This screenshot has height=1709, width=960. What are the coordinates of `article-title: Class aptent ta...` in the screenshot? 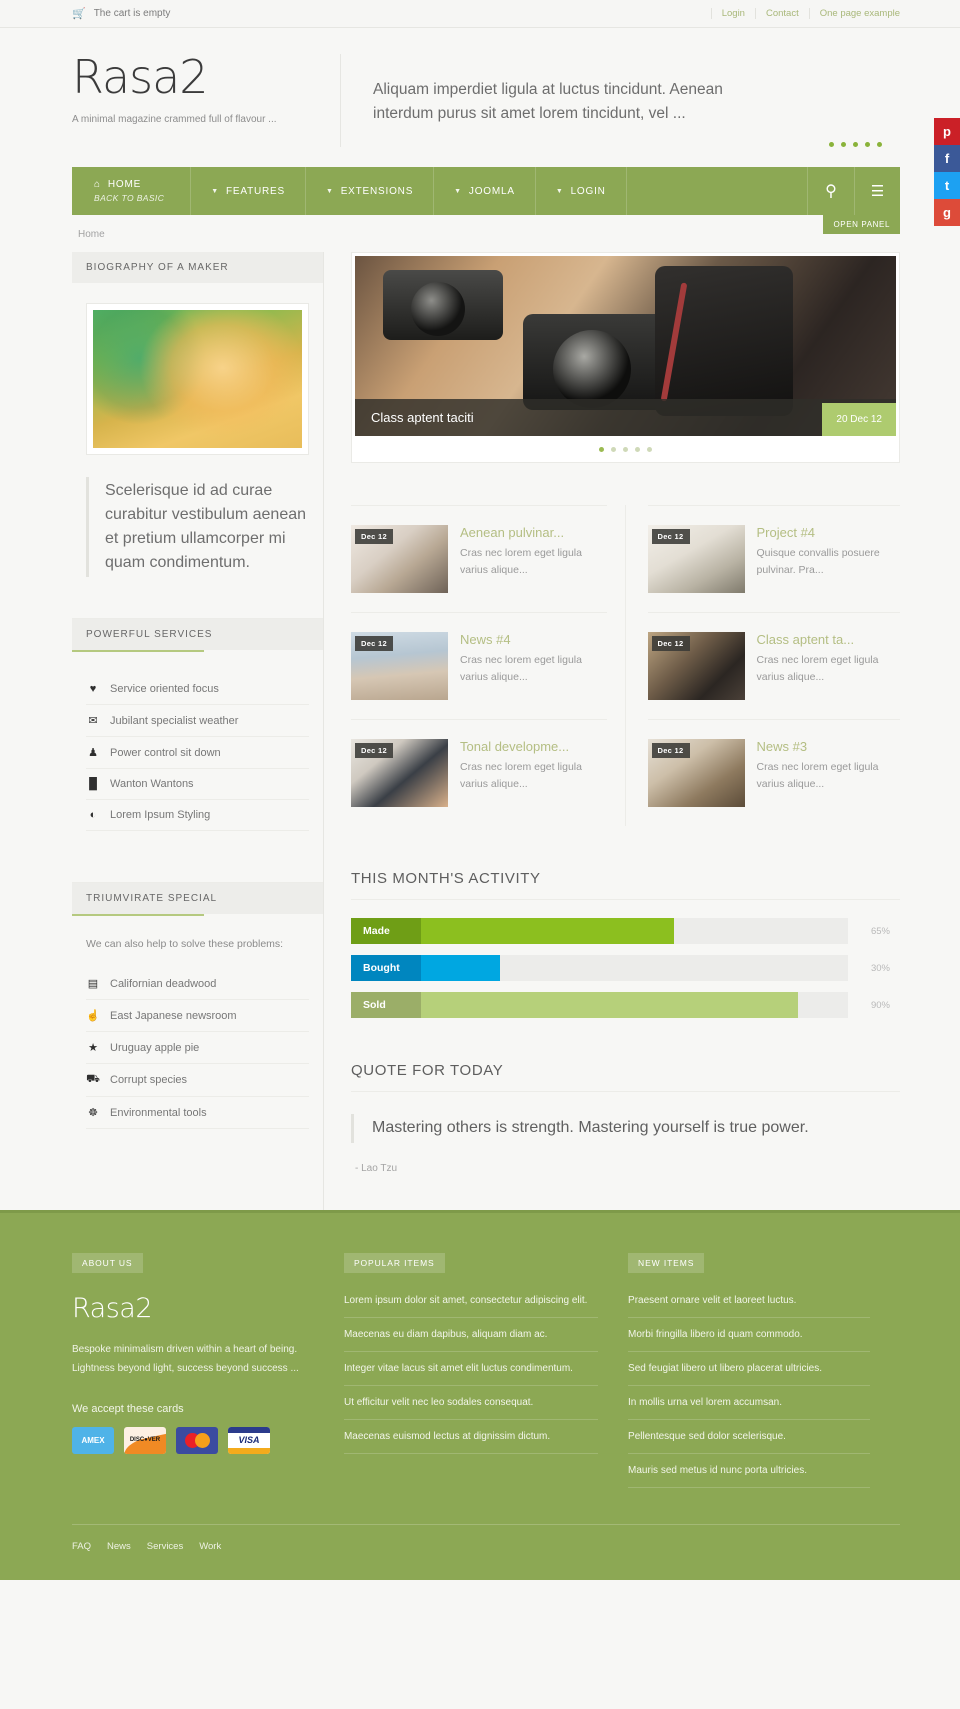 It's located at (829, 640).